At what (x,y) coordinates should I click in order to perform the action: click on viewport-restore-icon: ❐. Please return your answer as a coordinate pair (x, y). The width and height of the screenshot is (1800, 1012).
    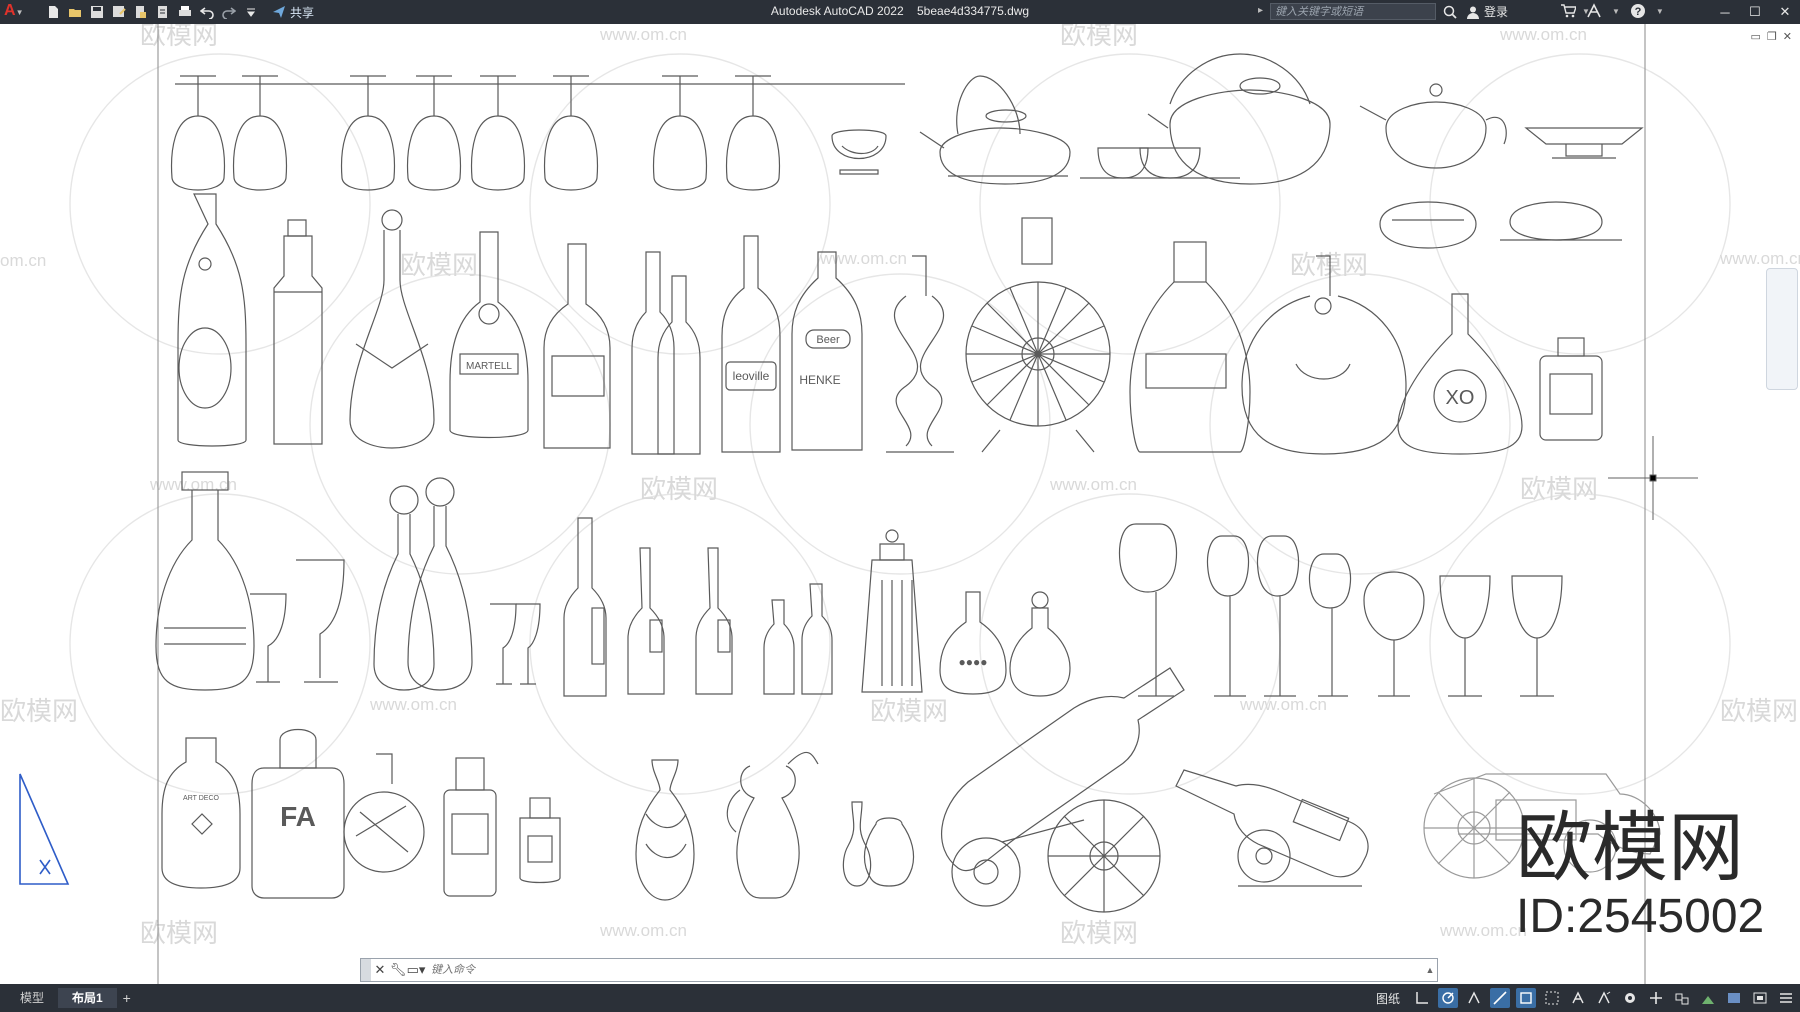
    Looking at the image, I should click on (1772, 36).